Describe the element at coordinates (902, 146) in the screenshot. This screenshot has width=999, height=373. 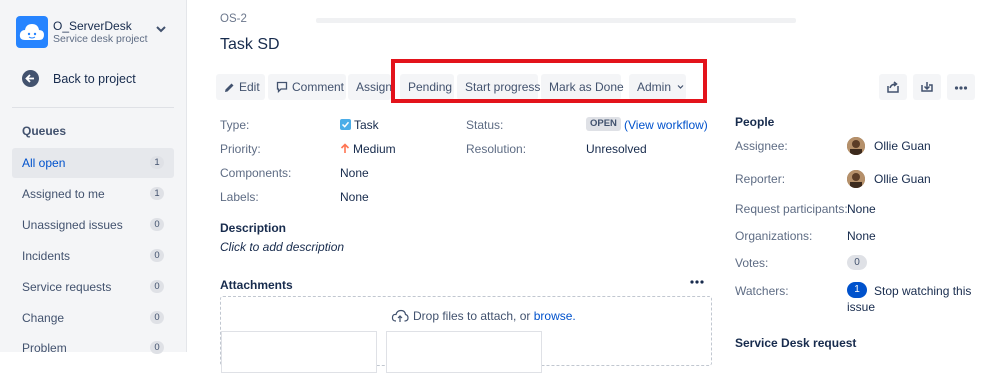
I see `assignee-value: Ollie Guan` at that location.